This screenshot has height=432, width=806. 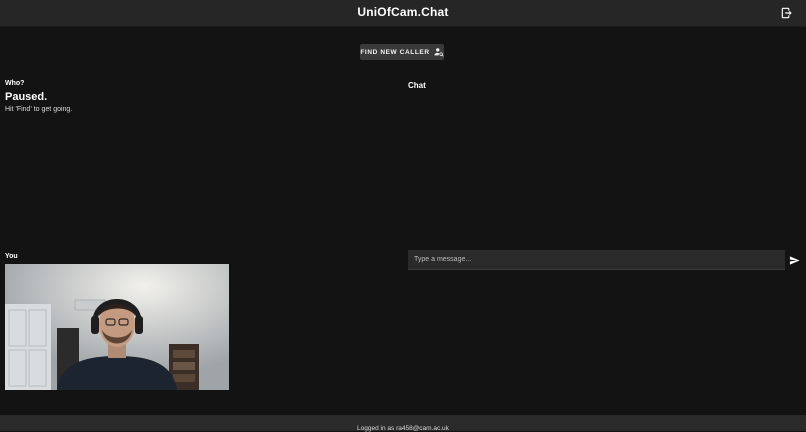 I want to click on logout-icon, so click(x=787, y=13).